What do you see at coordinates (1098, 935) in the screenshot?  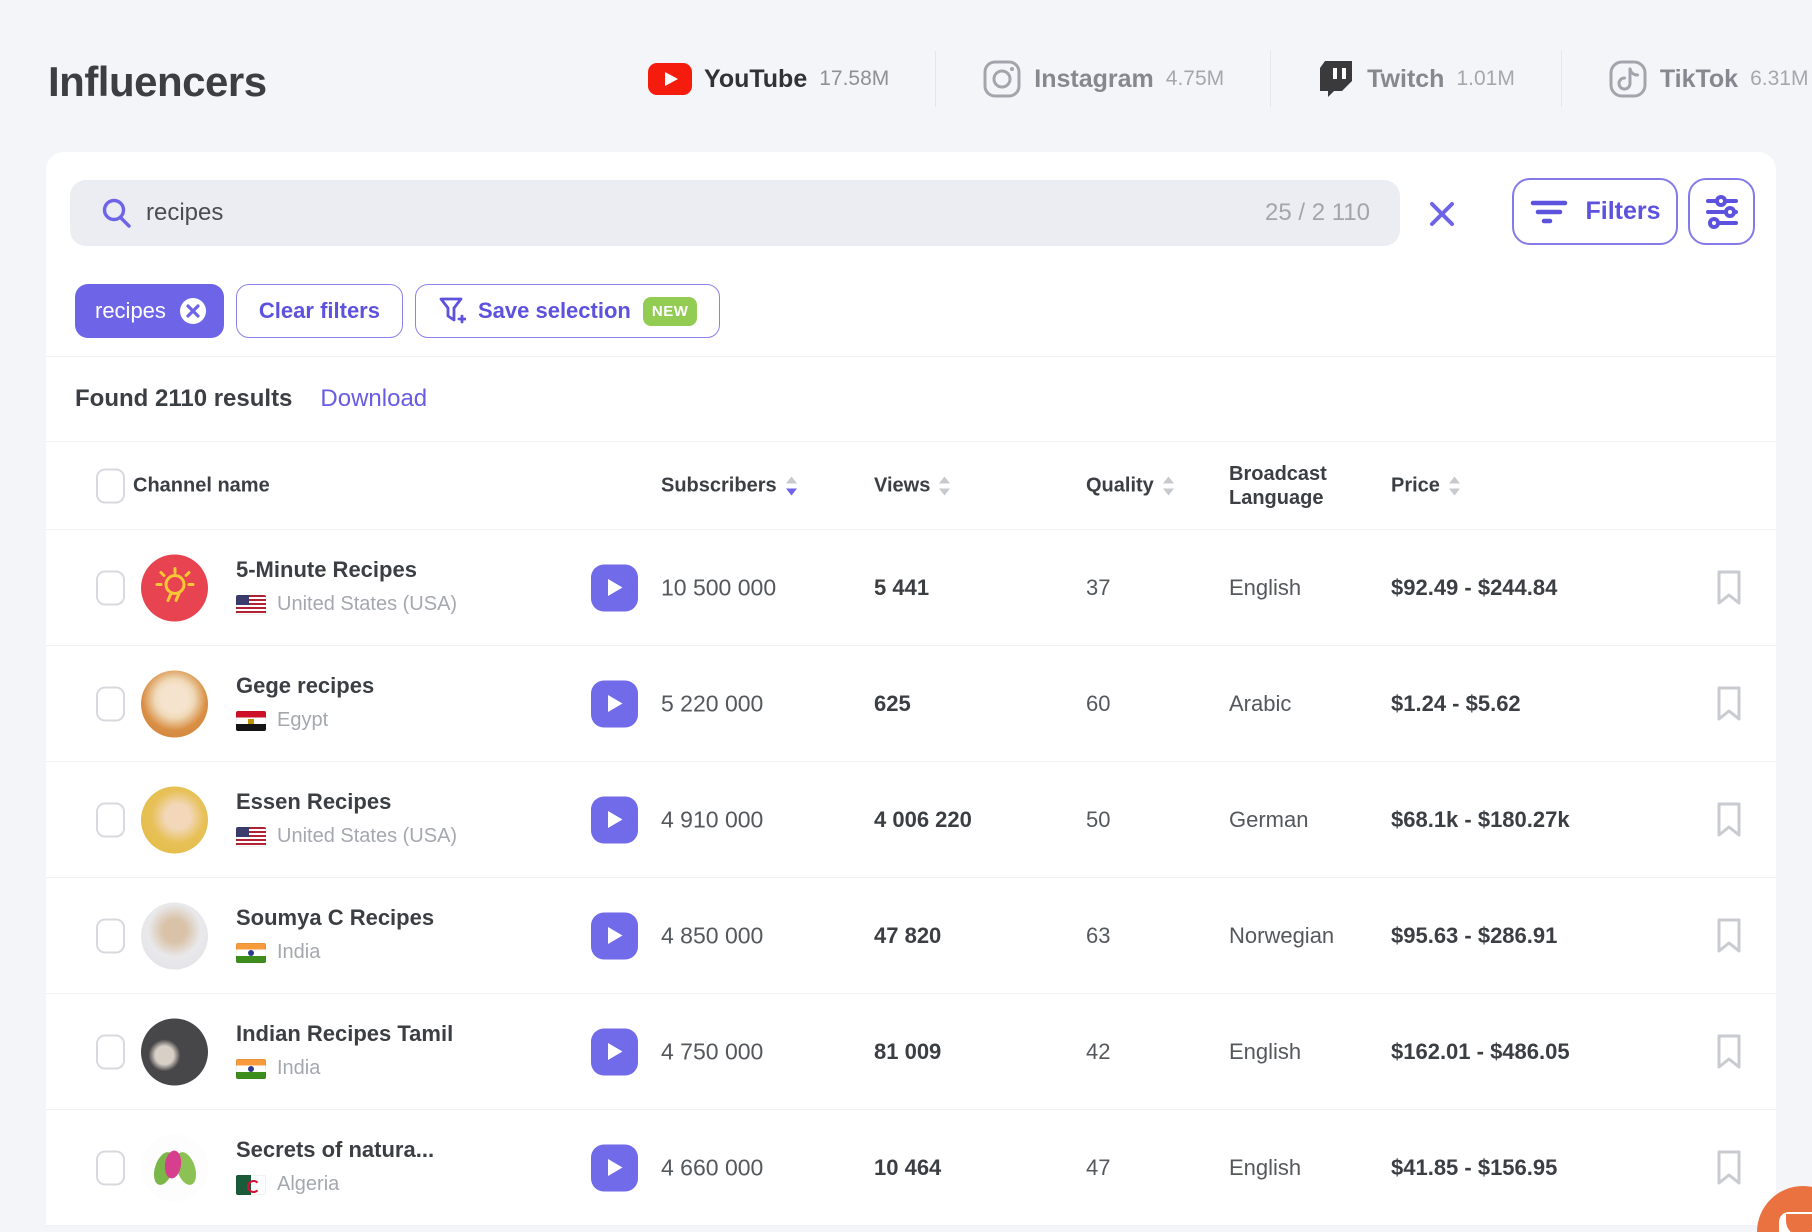 I see `quality-value: 63` at bounding box center [1098, 935].